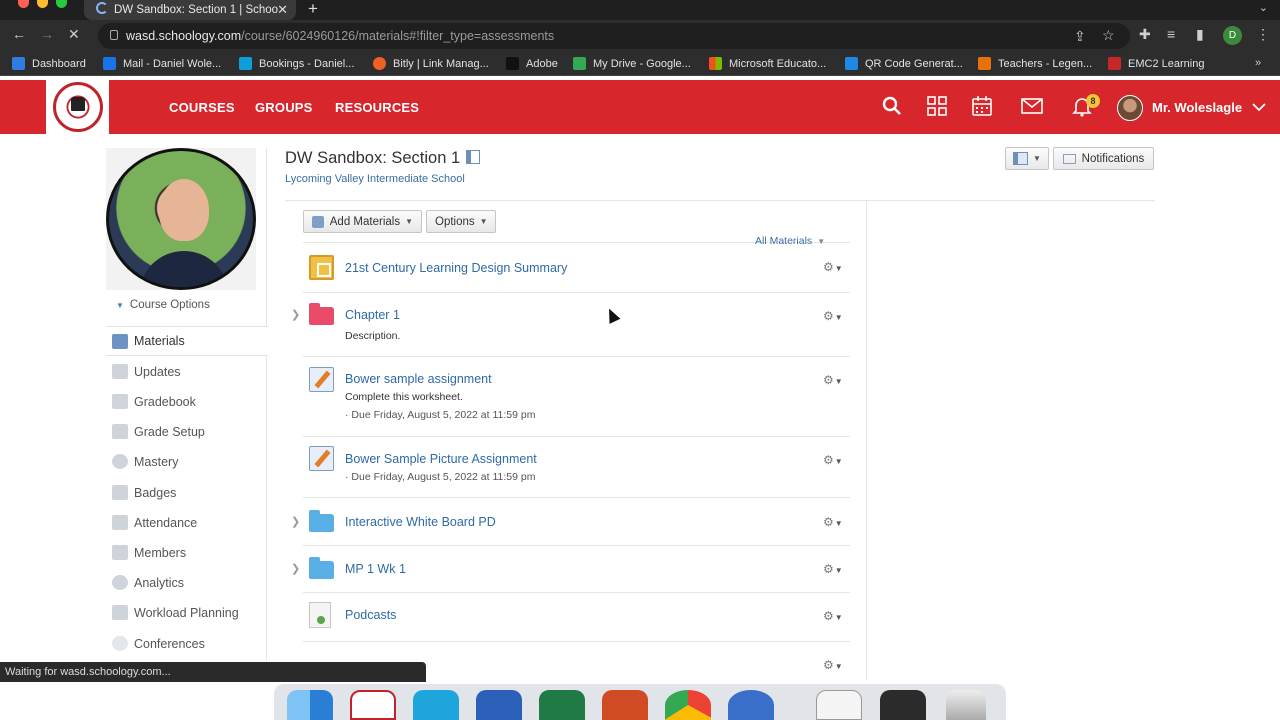 The width and height of the screenshot is (1280, 720). Describe the element at coordinates (838, 523) in the screenshot. I see `caret-down-icon: ▼` at that location.